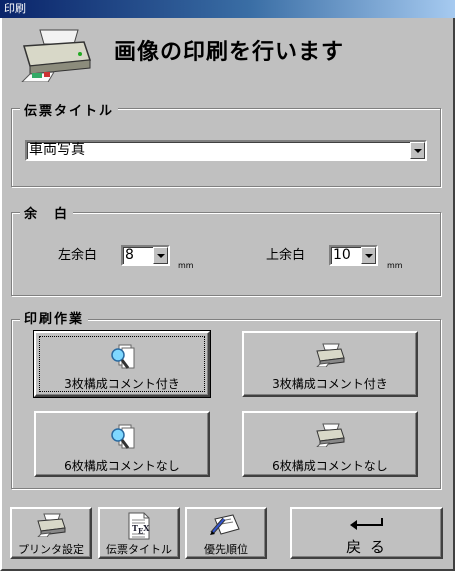 This screenshot has width=455, height=571. I want to click on left-margin-label: 左余白, so click(78, 255).